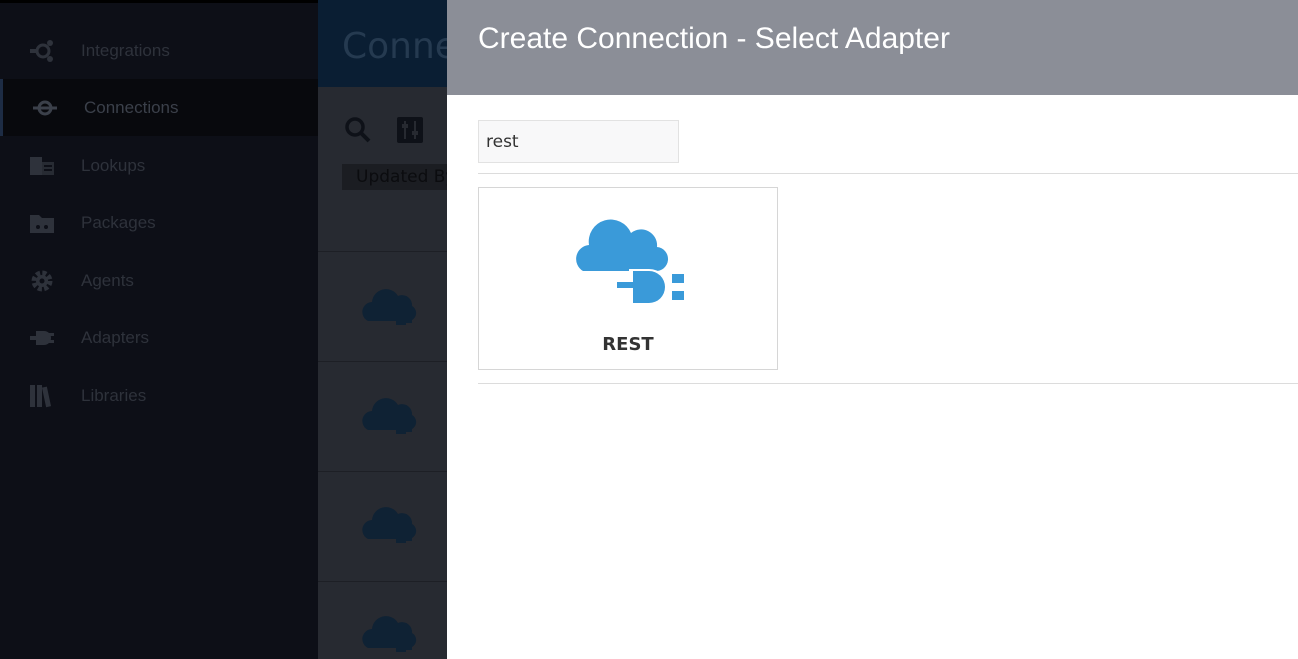 The image size is (1298, 659). What do you see at coordinates (42, 223) in the screenshot?
I see `packages-icon` at bounding box center [42, 223].